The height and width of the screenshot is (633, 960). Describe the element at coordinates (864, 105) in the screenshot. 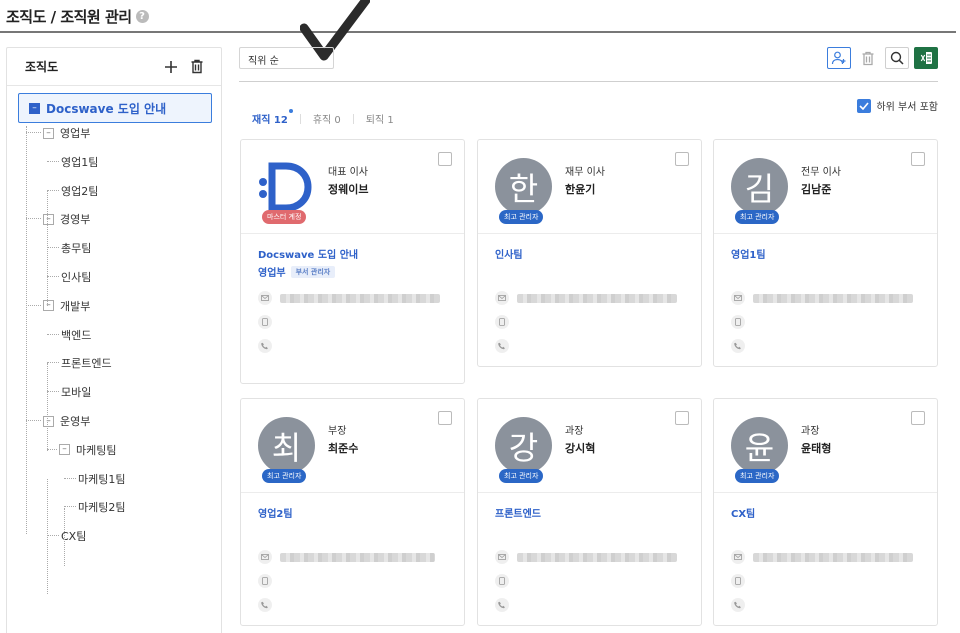

I see `include-subdept-checkbox` at that location.